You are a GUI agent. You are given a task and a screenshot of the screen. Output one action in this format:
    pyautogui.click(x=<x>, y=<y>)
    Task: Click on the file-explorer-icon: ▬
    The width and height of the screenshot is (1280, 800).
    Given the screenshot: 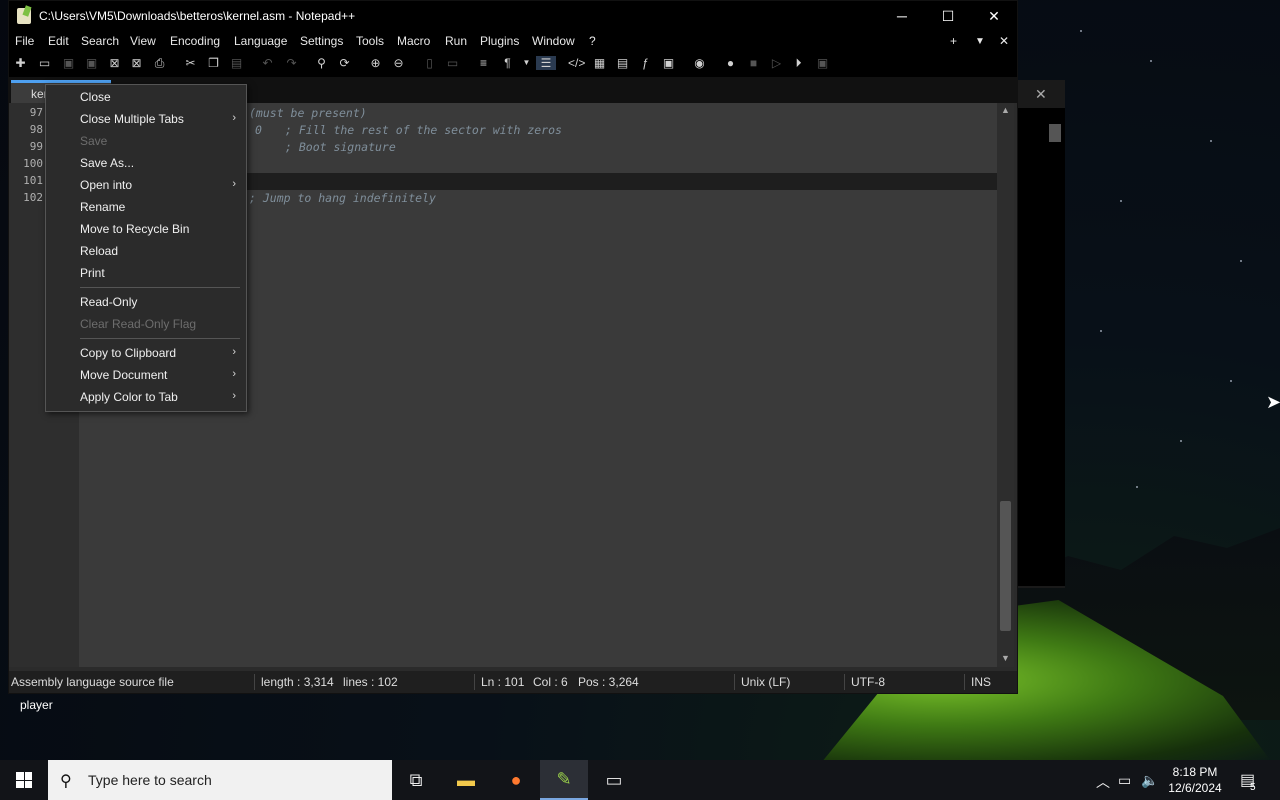 What is the action you would take?
    pyautogui.click(x=466, y=780)
    